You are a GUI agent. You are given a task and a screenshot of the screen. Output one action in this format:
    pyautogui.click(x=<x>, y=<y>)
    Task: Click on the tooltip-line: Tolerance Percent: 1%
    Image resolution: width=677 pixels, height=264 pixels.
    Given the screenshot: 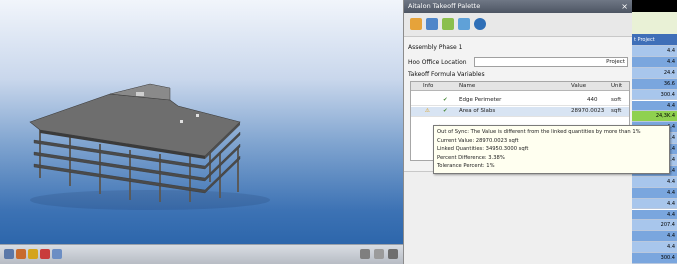 What is the action you would take?
    pyautogui.click(x=466, y=166)
    